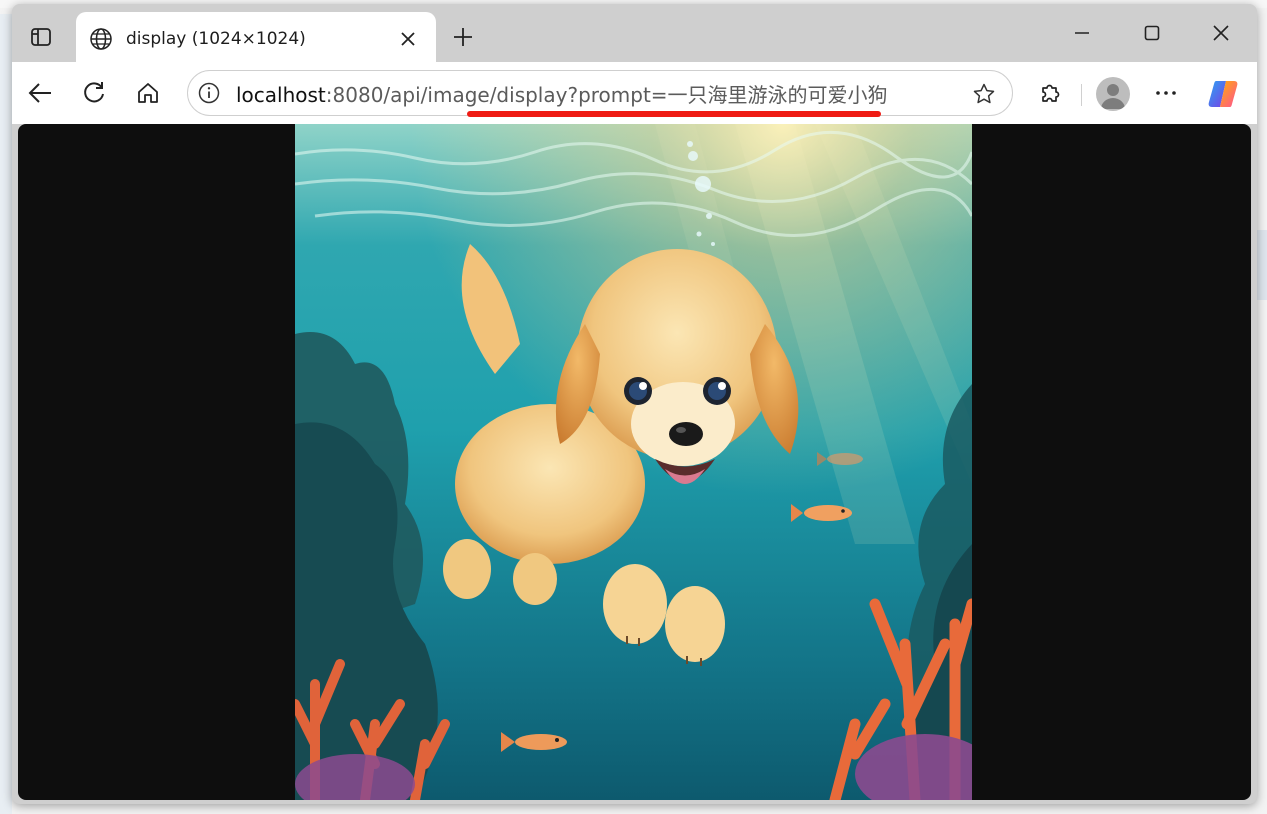  Describe the element at coordinates (94, 93) in the screenshot. I see `refresh-icon` at that location.